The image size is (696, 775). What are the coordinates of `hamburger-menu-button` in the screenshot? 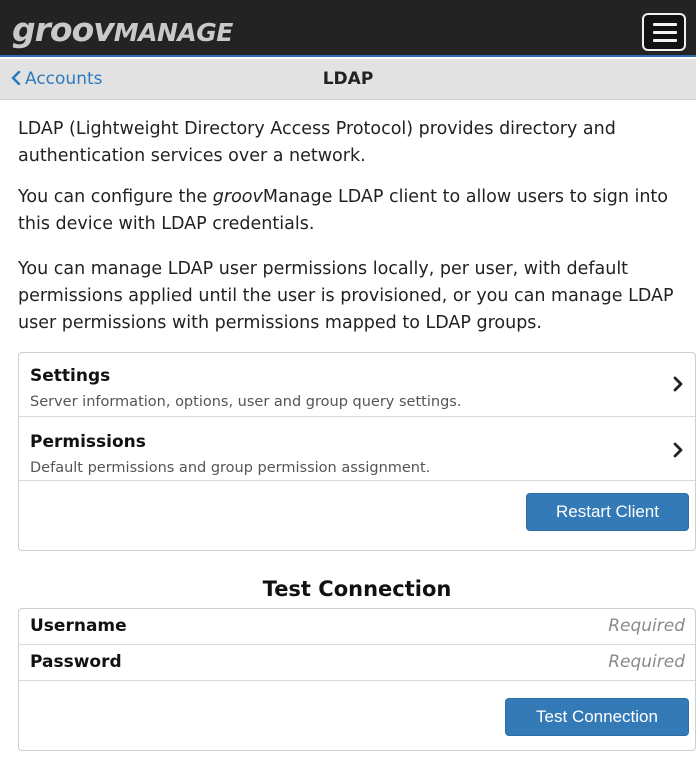 It's located at (664, 32).